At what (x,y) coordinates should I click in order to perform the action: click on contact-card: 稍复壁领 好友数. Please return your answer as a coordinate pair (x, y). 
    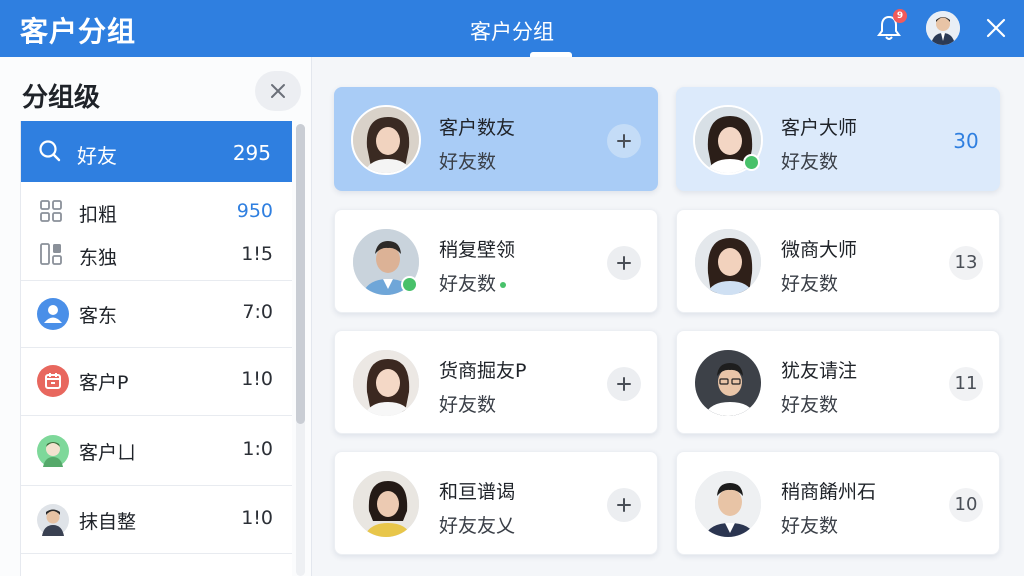
    Looking at the image, I should click on (496, 261).